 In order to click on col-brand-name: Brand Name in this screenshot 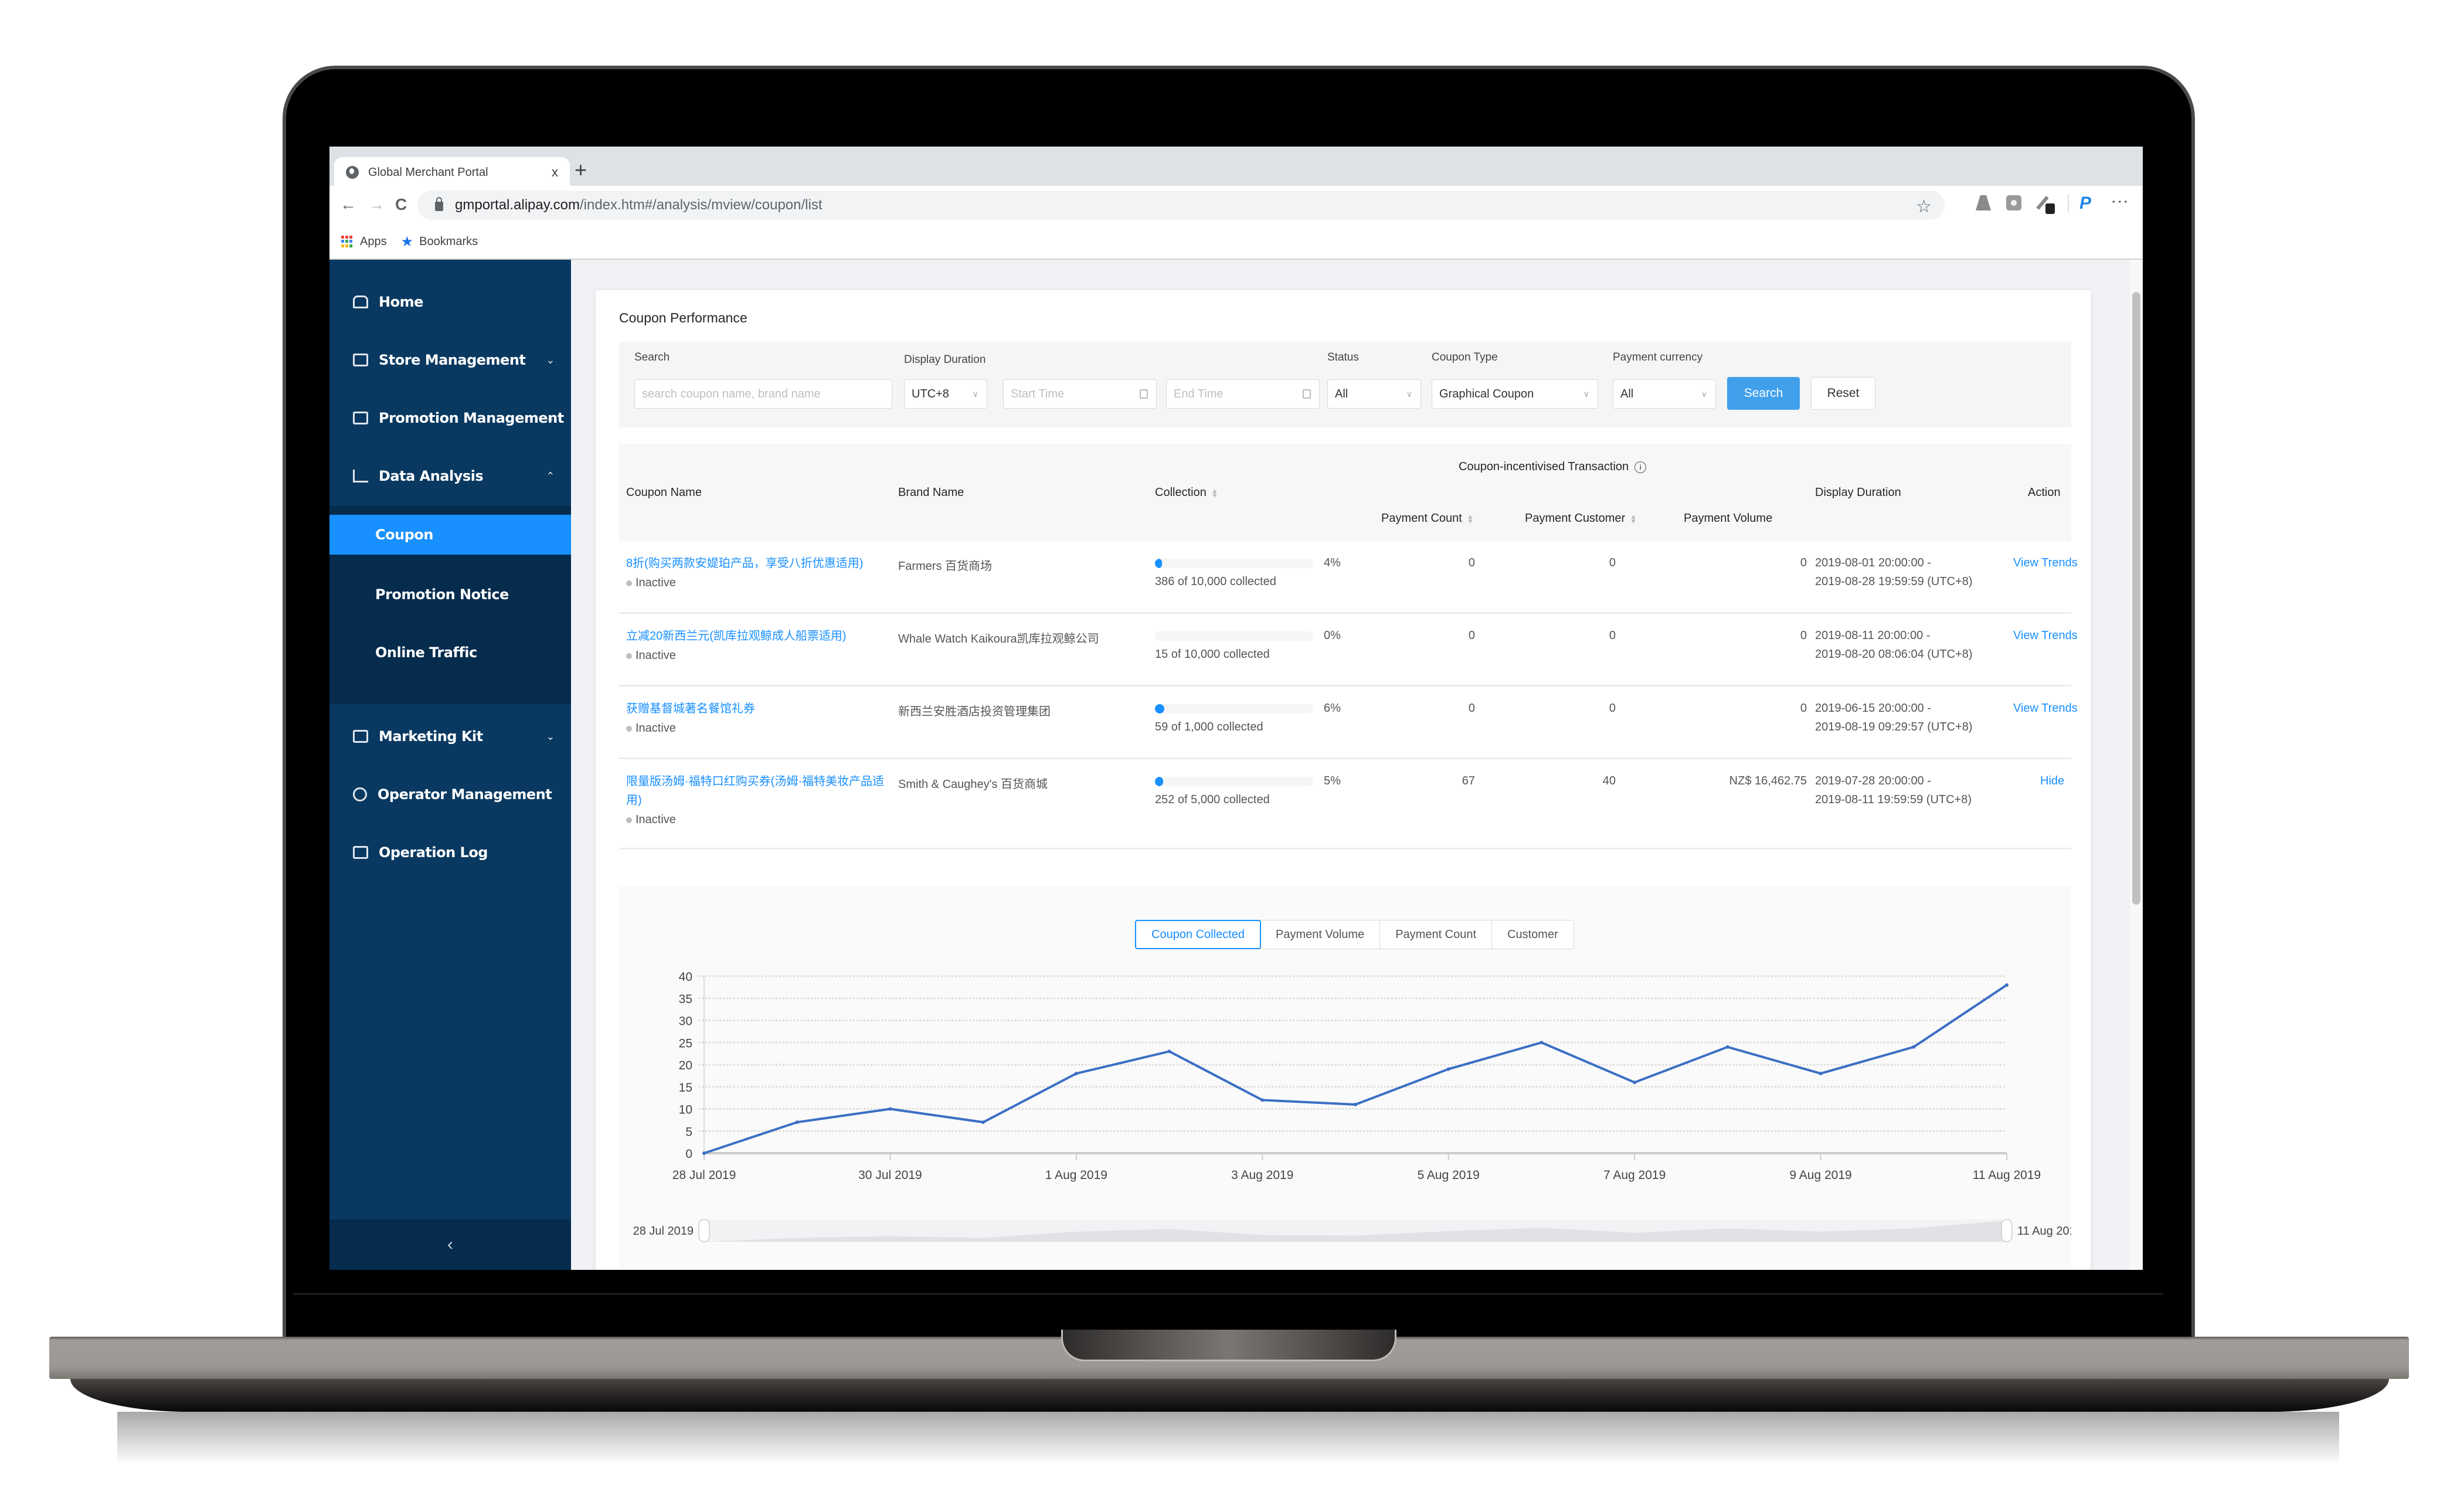, I will do `click(931, 492)`.